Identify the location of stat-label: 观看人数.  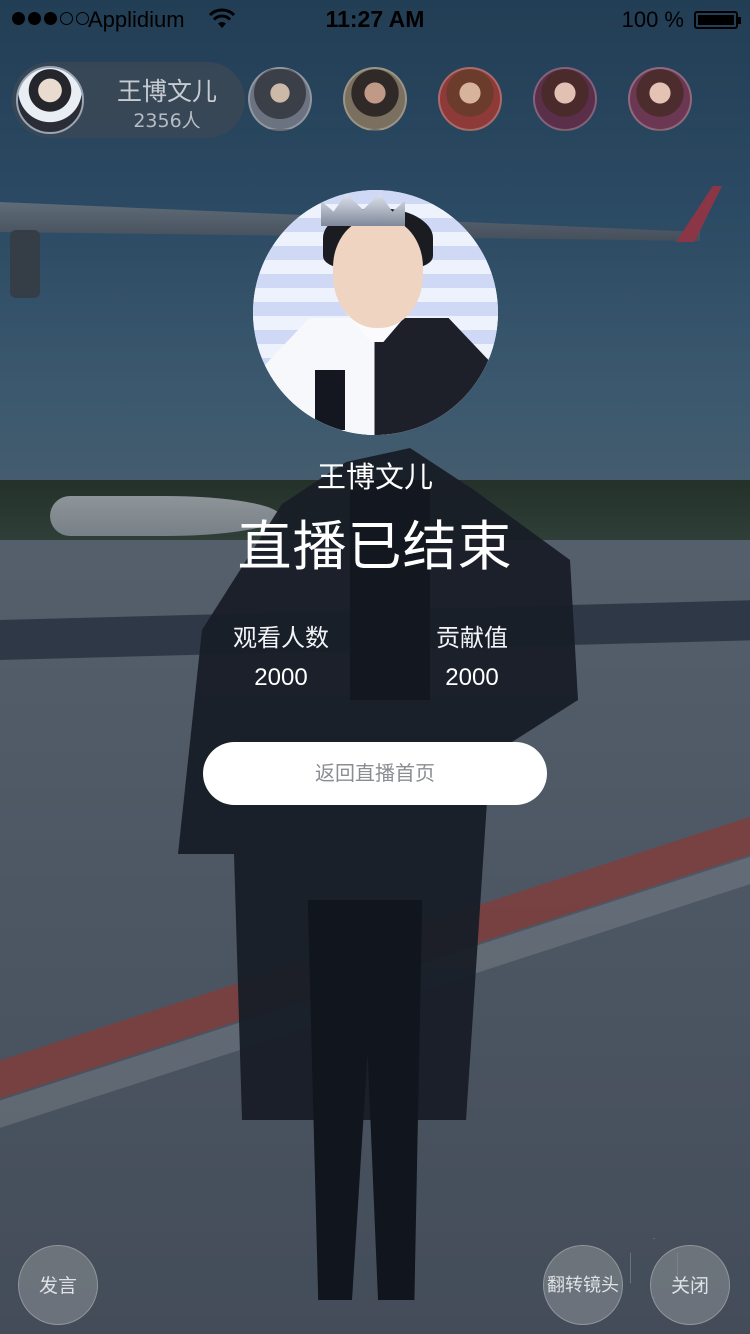
(281, 638).